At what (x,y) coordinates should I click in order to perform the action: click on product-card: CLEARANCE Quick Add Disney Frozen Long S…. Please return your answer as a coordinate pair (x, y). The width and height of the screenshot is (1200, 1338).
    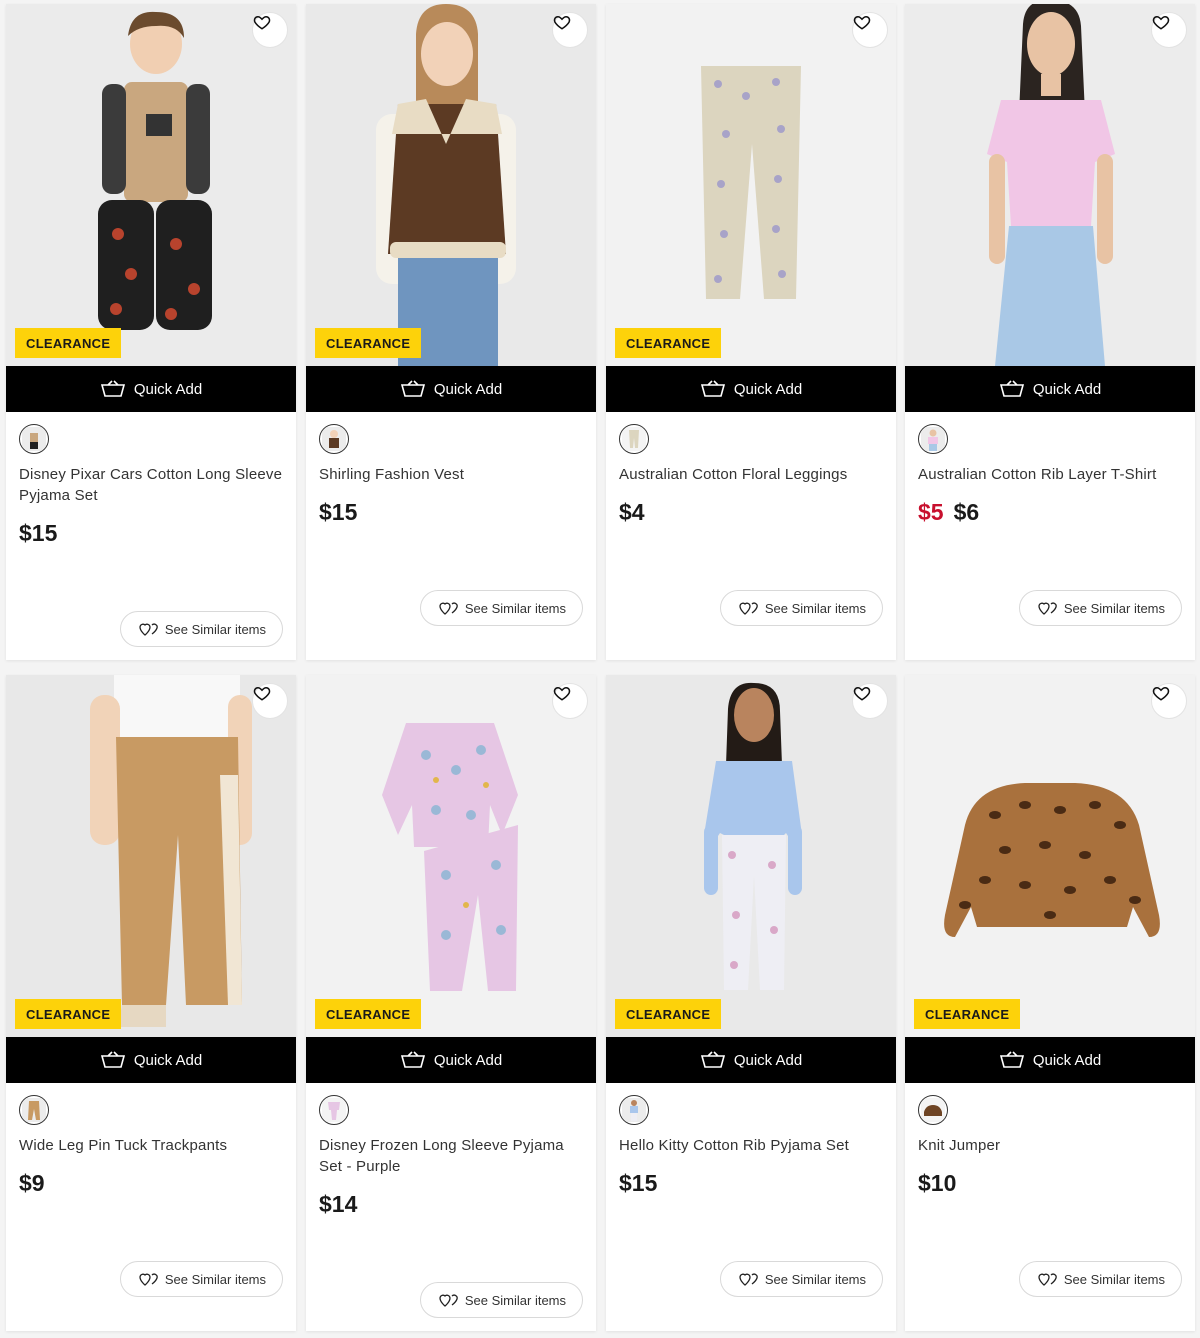
    Looking at the image, I should click on (451, 1003).